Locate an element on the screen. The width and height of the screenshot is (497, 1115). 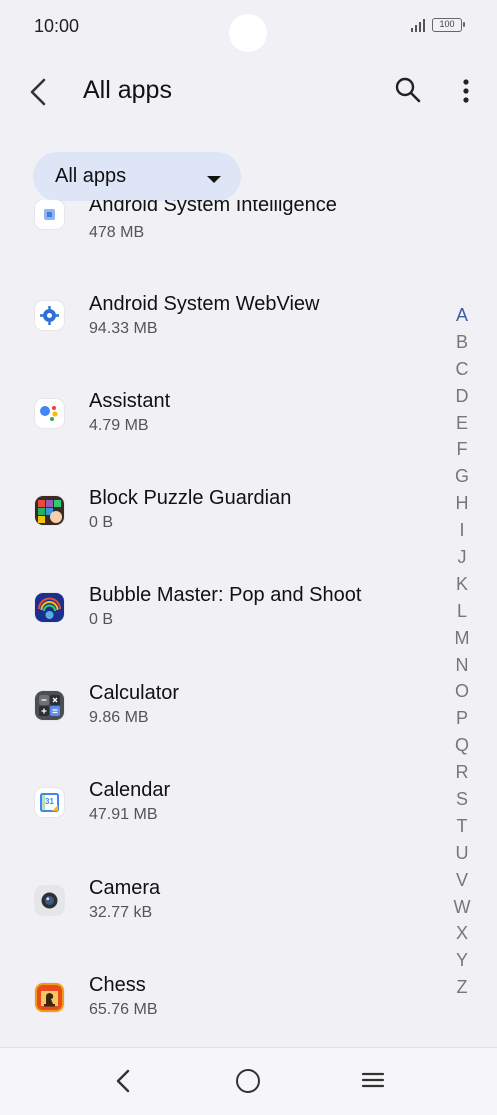
index-letter-d: D is located at coordinates (462, 396).